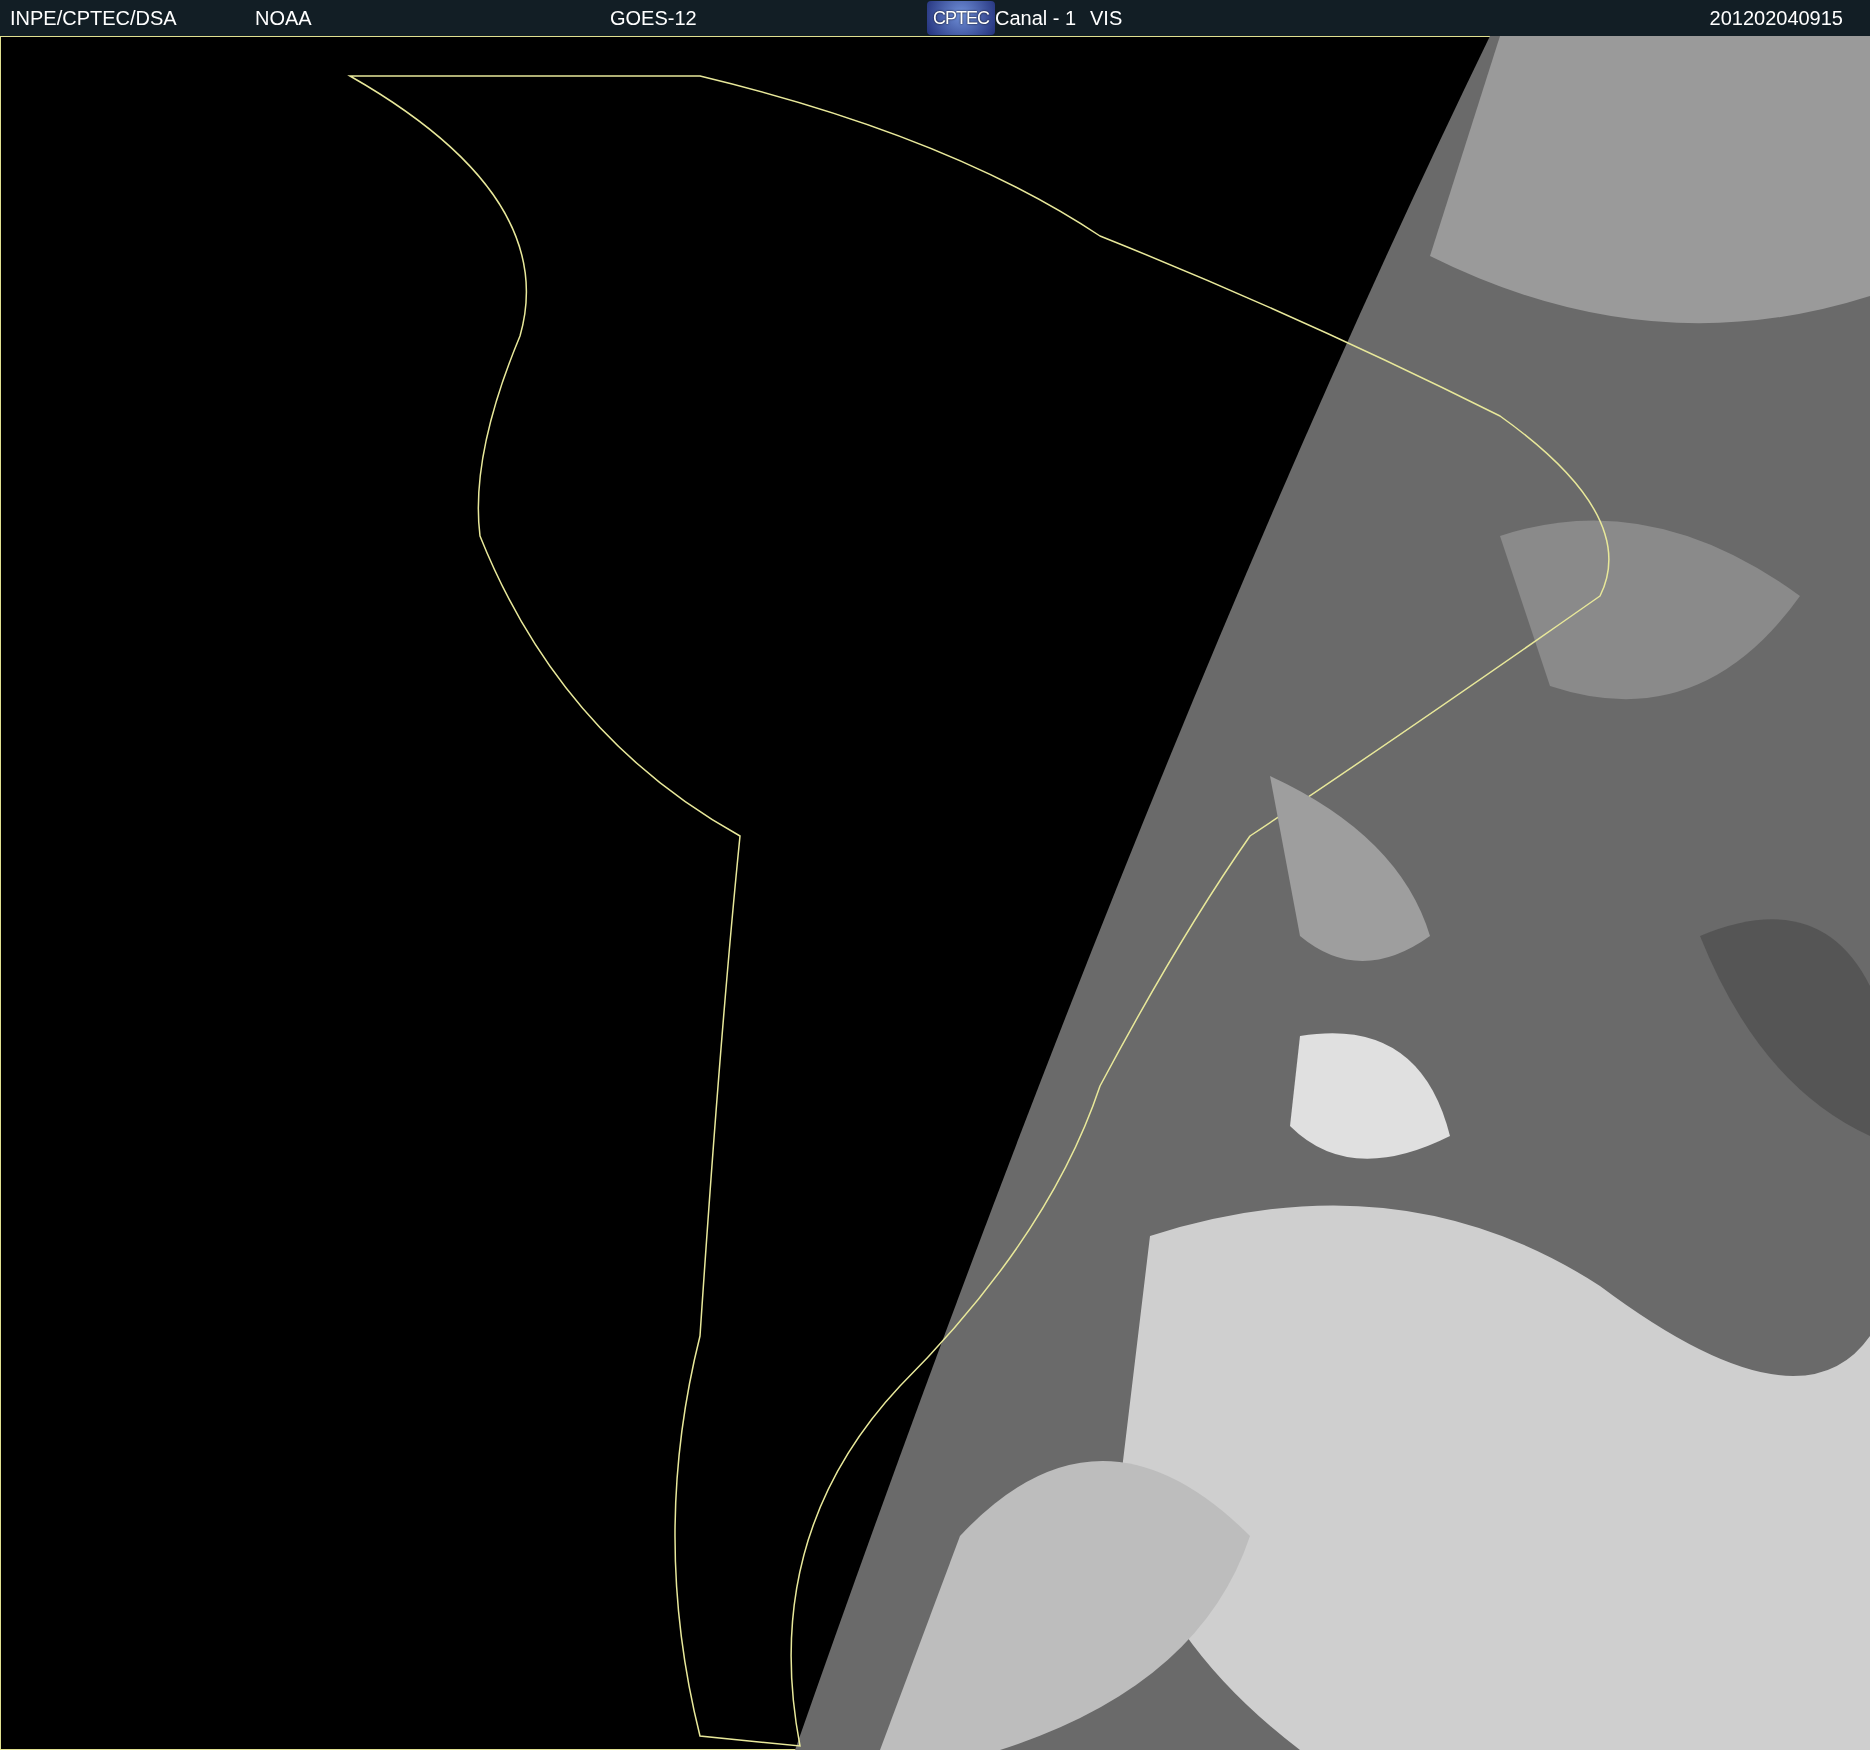 The image size is (1870, 1750). What do you see at coordinates (1036, 18) in the screenshot?
I see `channel-label: Canal - 1` at bounding box center [1036, 18].